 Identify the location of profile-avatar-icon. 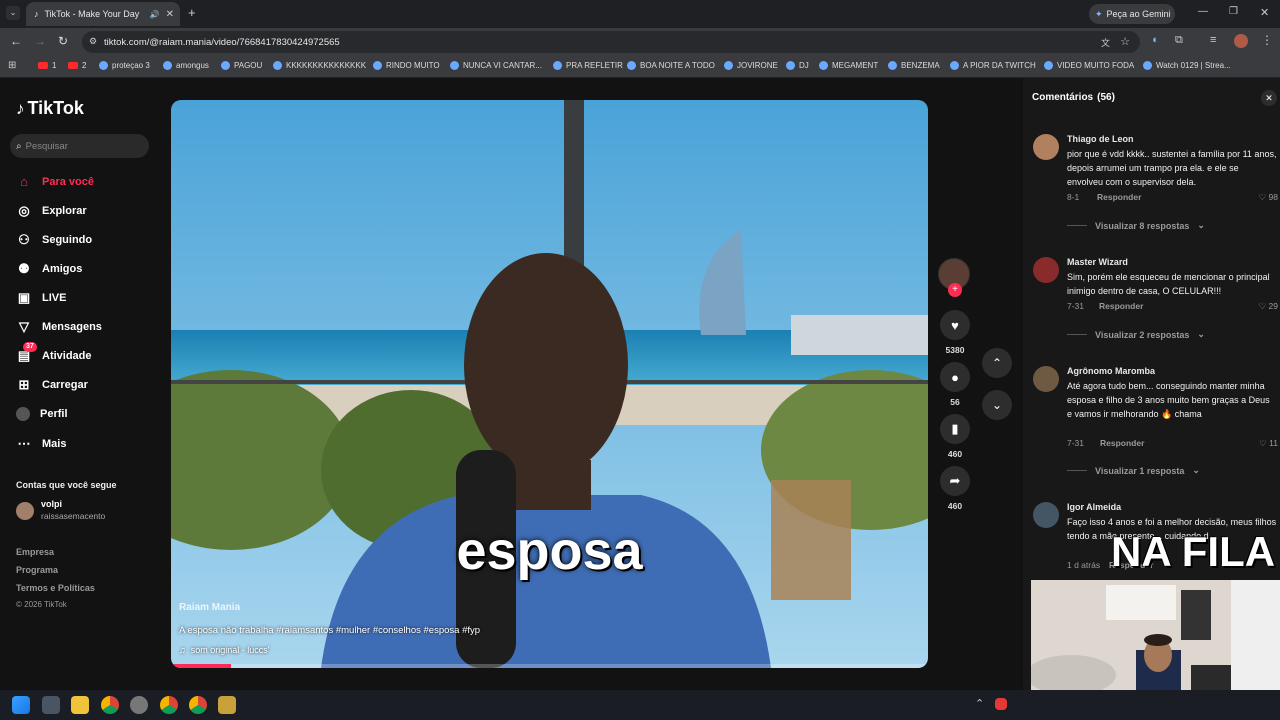
(1241, 41).